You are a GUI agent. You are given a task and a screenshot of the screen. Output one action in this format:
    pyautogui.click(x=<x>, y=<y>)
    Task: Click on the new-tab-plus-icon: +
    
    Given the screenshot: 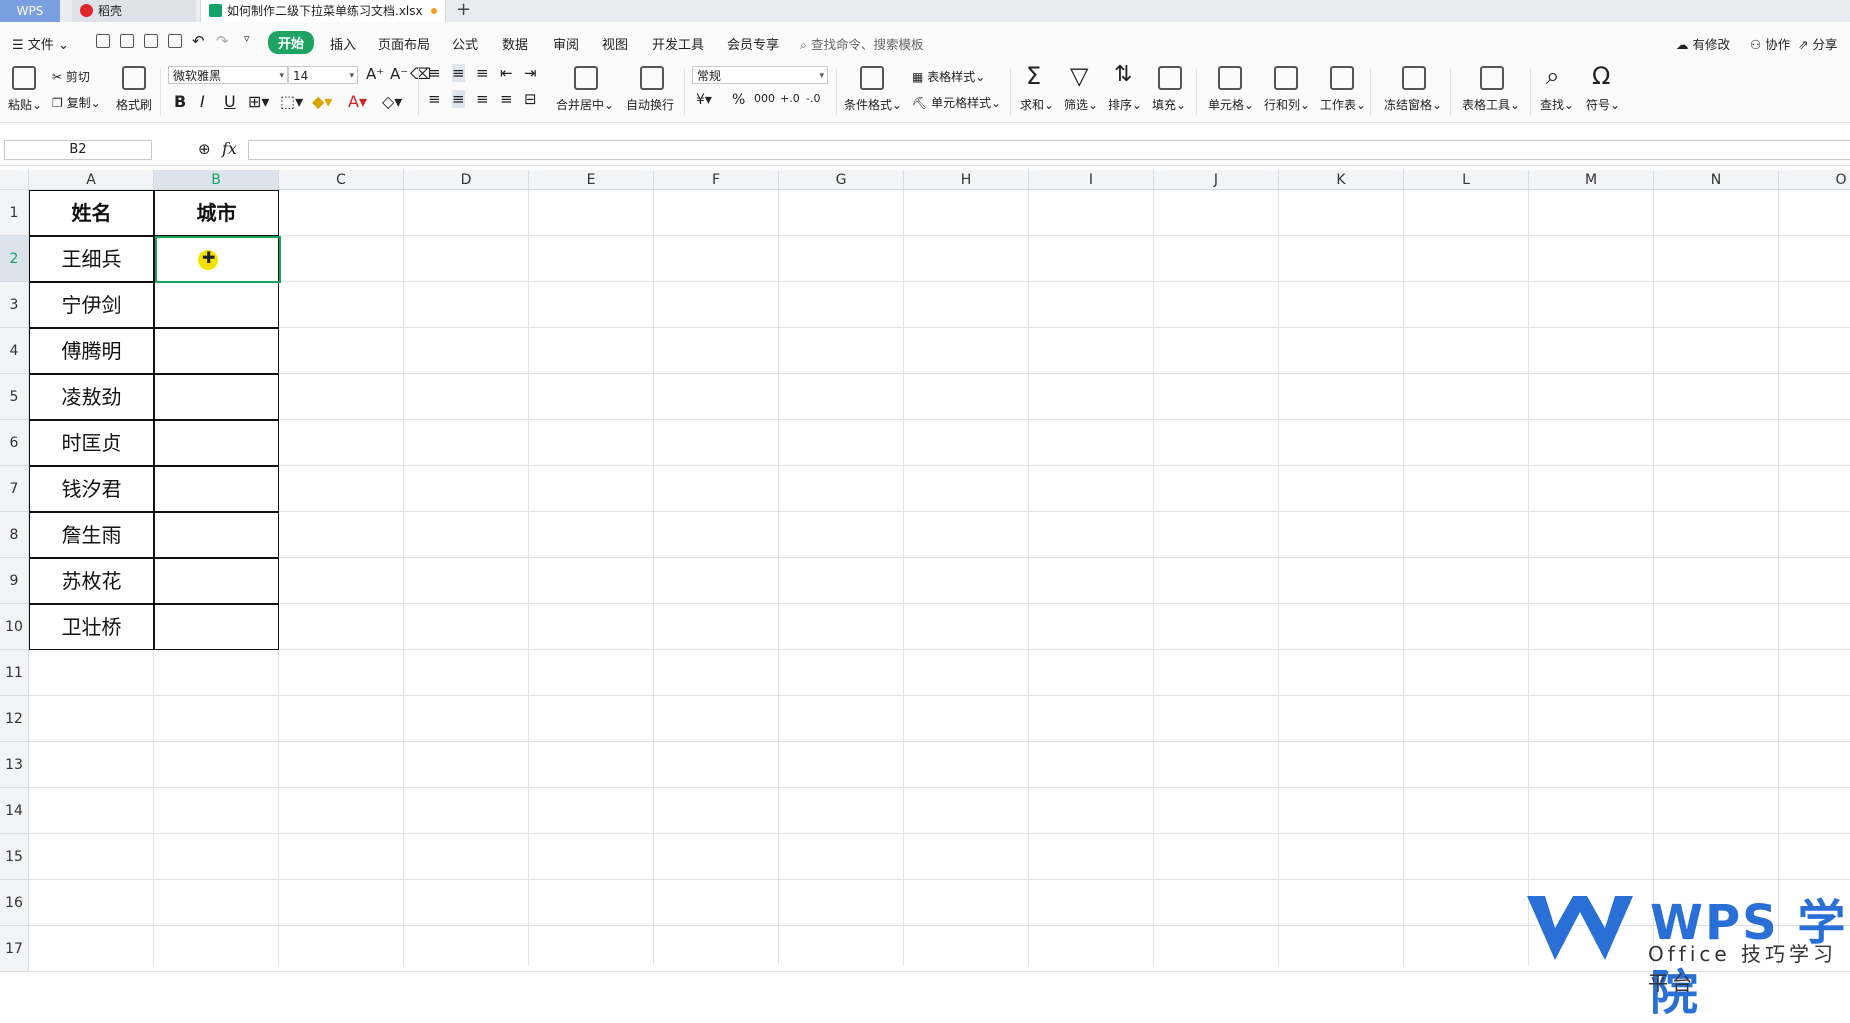 What is the action you would take?
    pyautogui.click(x=463, y=10)
    